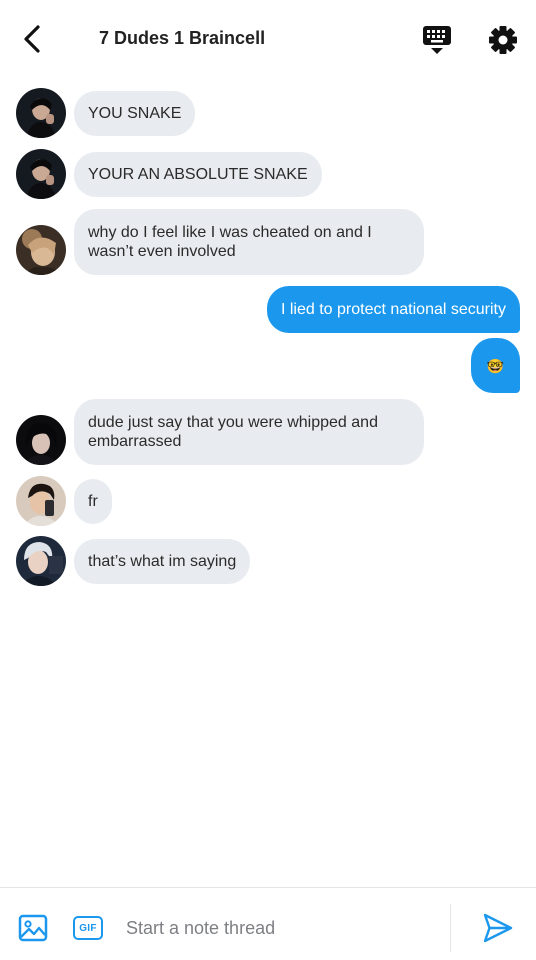 The width and height of the screenshot is (536, 960). What do you see at coordinates (281, 928) in the screenshot?
I see `note-thread-input` at bounding box center [281, 928].